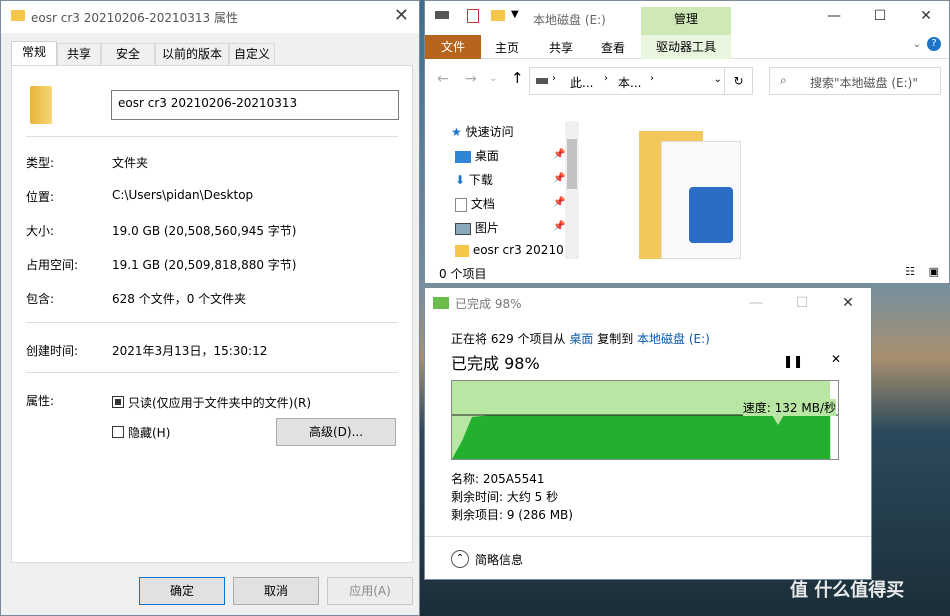 This screenshot has height=616, width=950. Describe the element at coordinates (836, 359) in the screenshot. I see `cancel-icon: ✕` at that location.